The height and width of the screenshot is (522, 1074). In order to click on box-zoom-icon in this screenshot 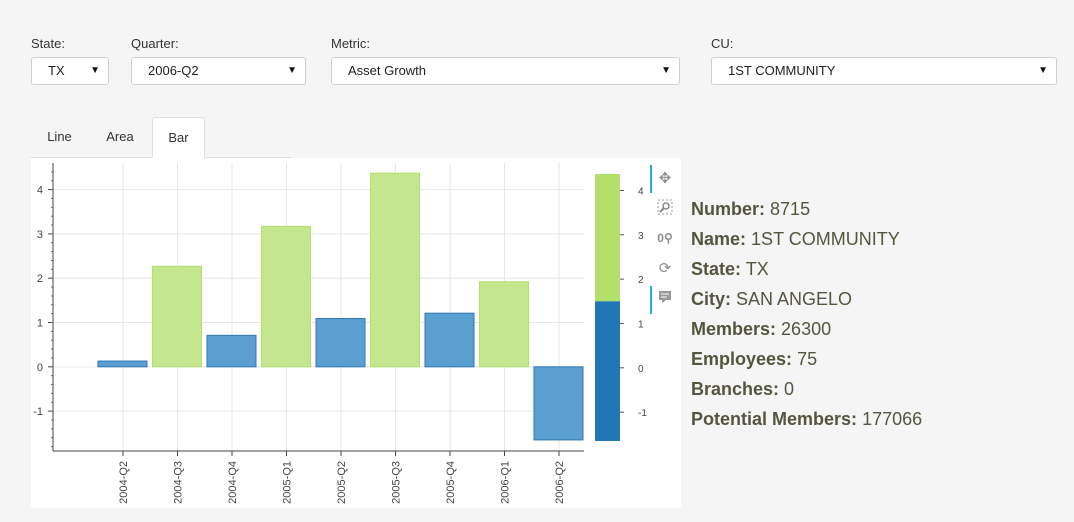, I will do `click(665, 208)`.